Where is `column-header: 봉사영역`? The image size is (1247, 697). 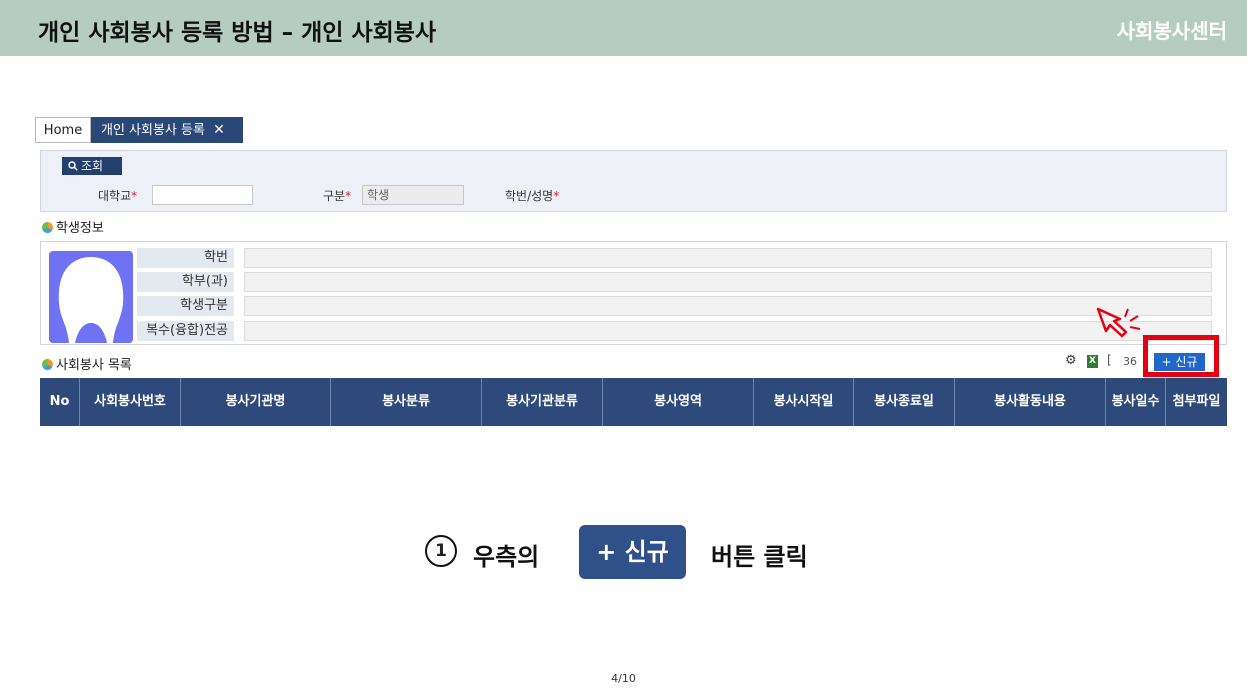
column-header: 봉사영역 is located at coordinates (678, 402).